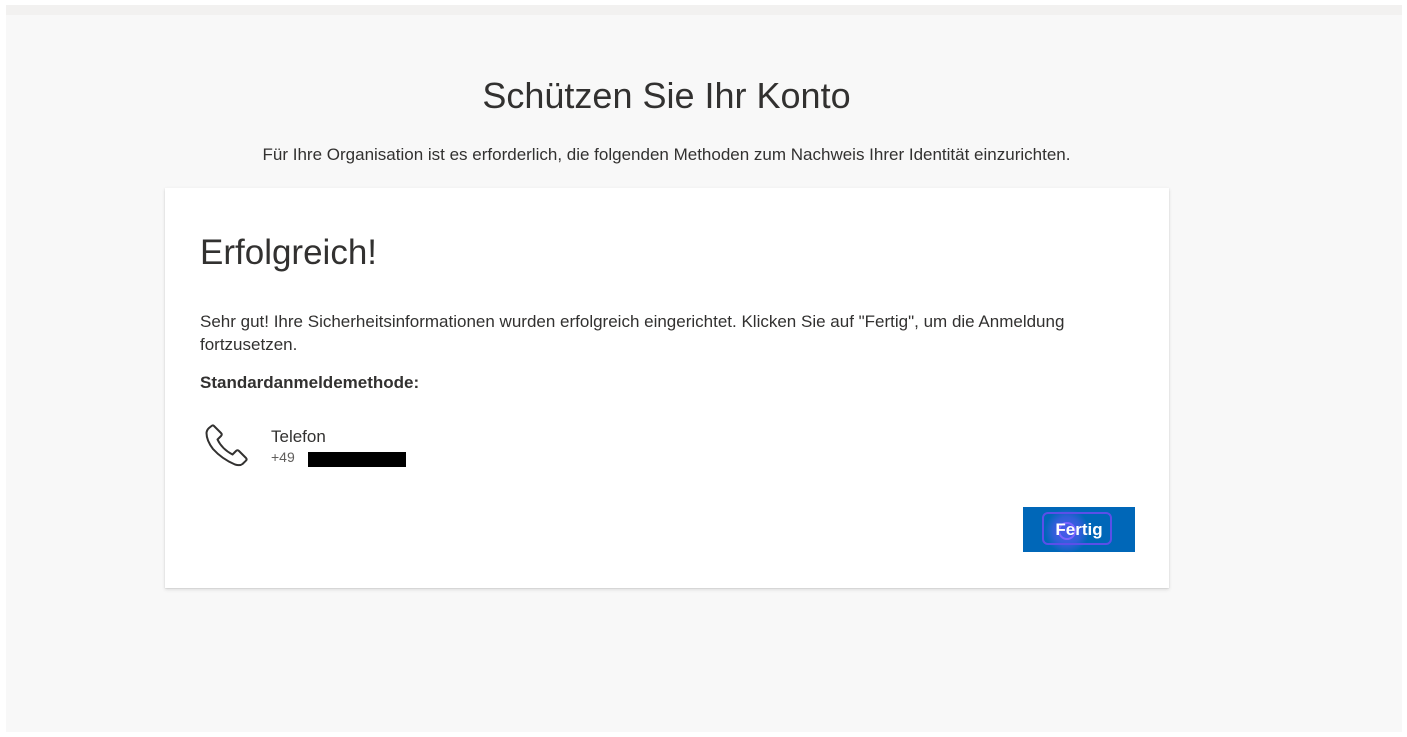 The height and width of the screenshot is (737, 1407). What do you see at coordinates (283, 457) in the screenshot?
I see `method-number: +49` at bounding box center [283, 457].